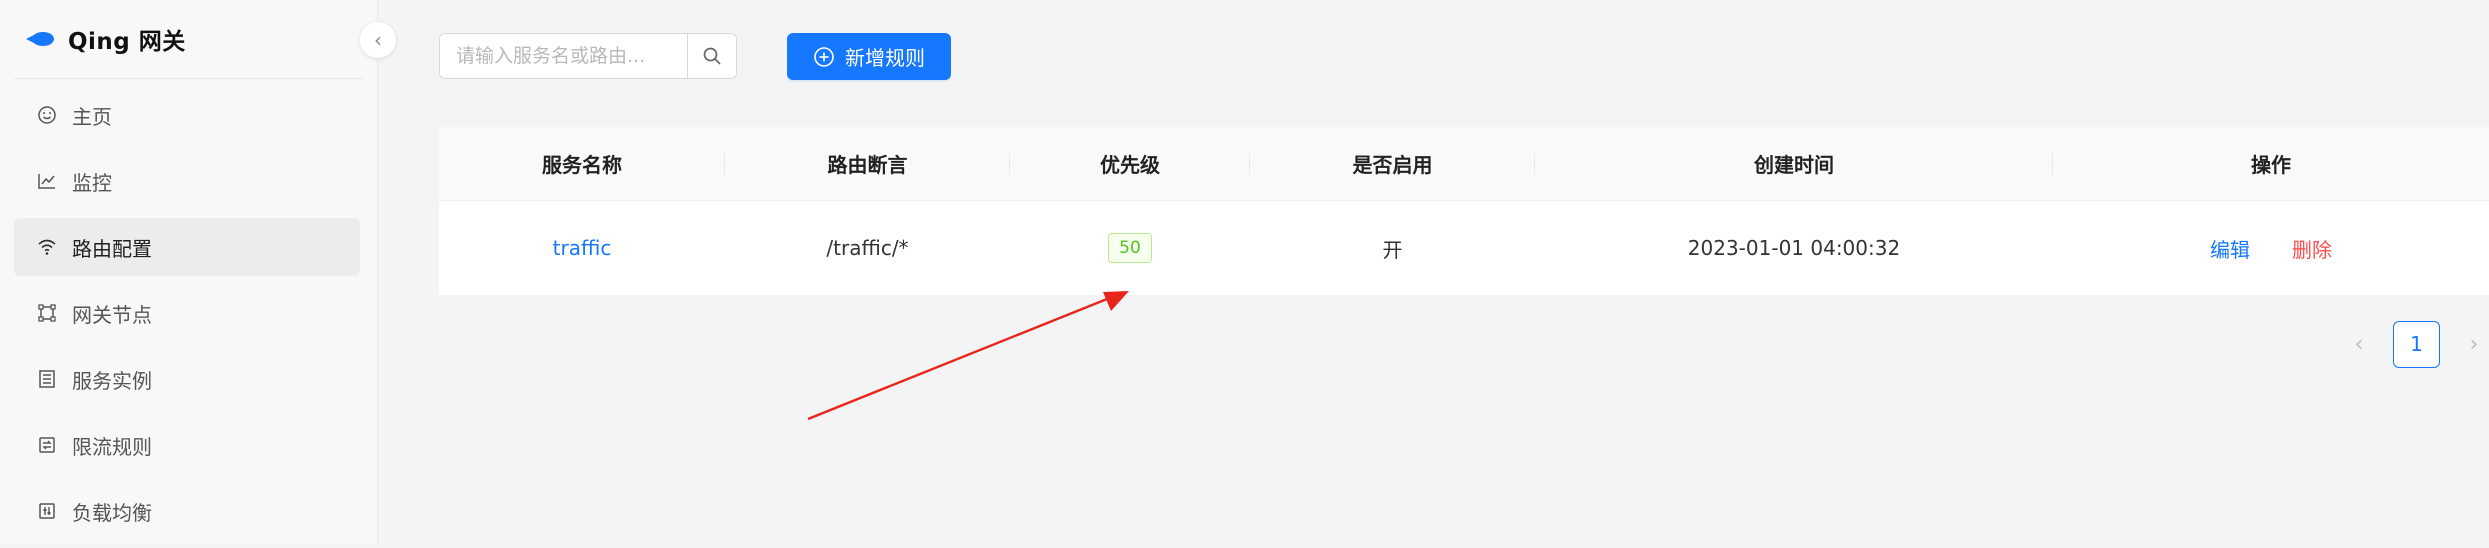 The width and height of the screenshot is (2489, 548). Describe the element at coordinates (563, 56) in the screenshot. I see `search-input` at that location.